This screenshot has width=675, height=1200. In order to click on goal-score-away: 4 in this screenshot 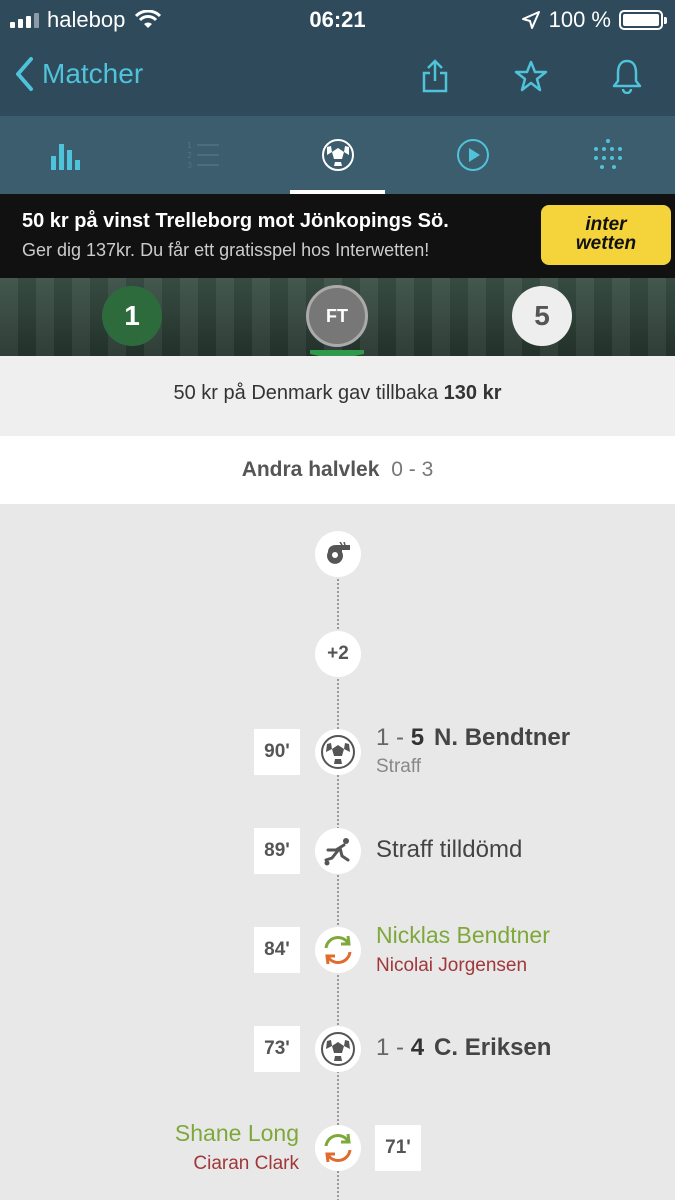, I will do `click(417, 1047)`.